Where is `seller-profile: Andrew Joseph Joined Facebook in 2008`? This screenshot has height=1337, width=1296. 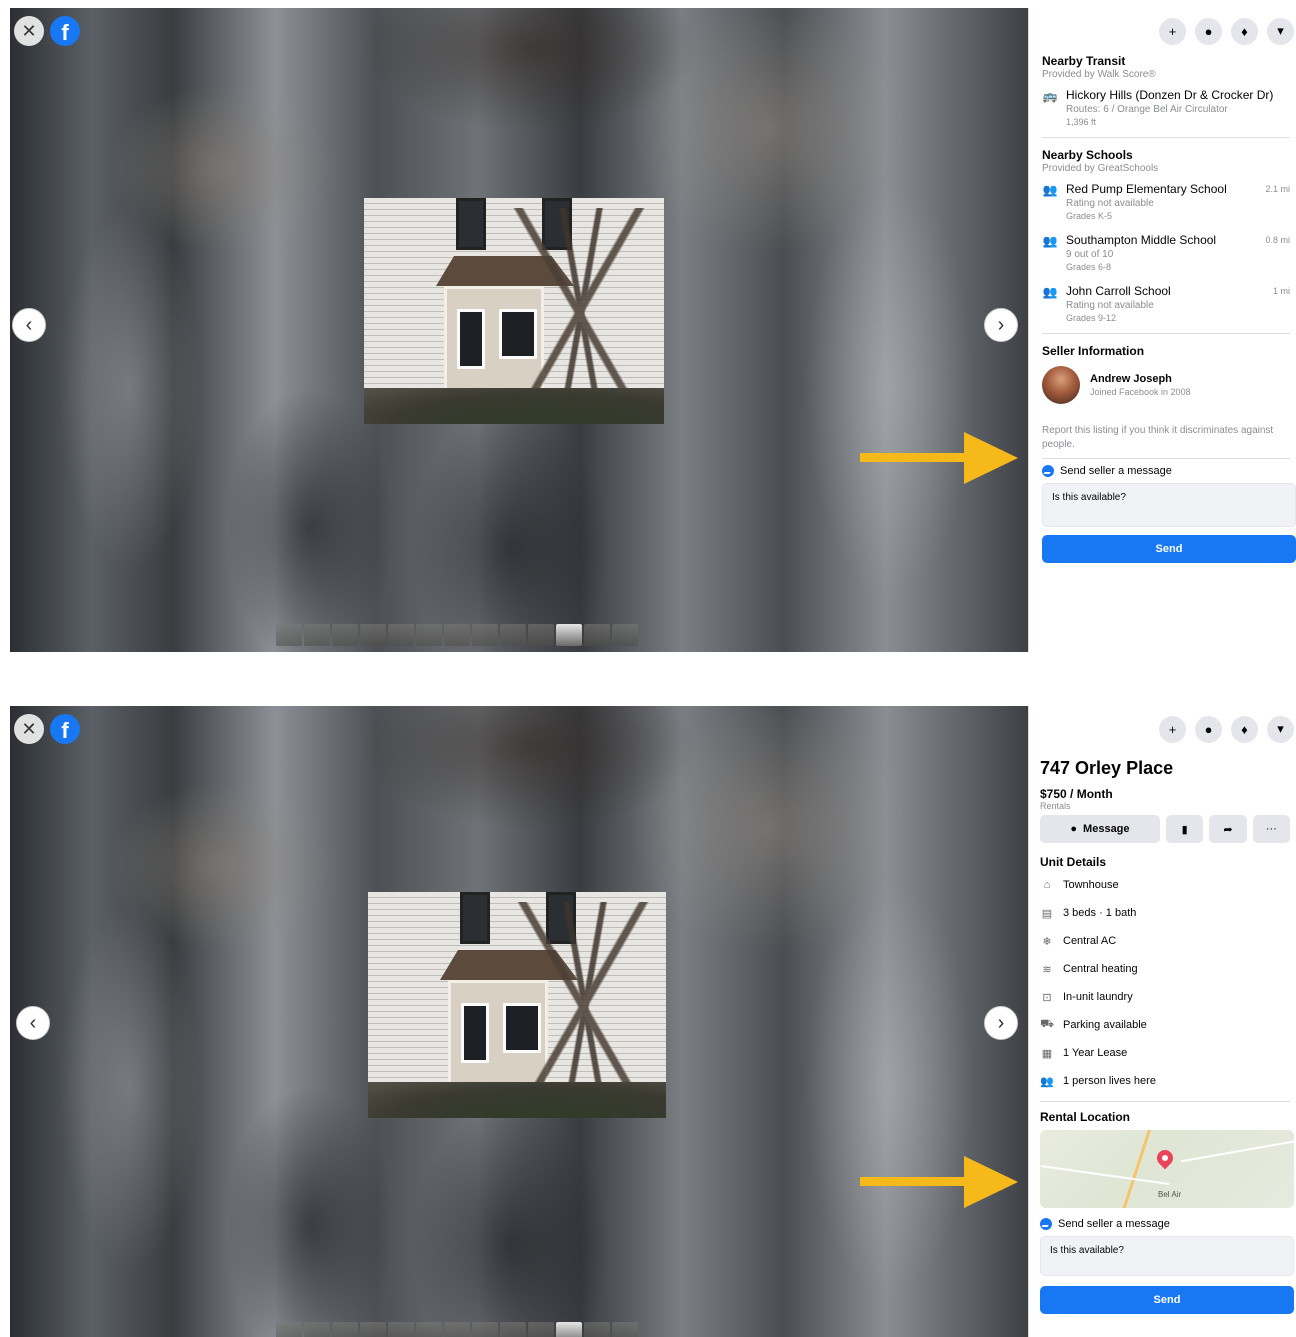
seller-profile: Andrew Joseph Joined Facebook in 2008 is located at coordinates (1166, 385).